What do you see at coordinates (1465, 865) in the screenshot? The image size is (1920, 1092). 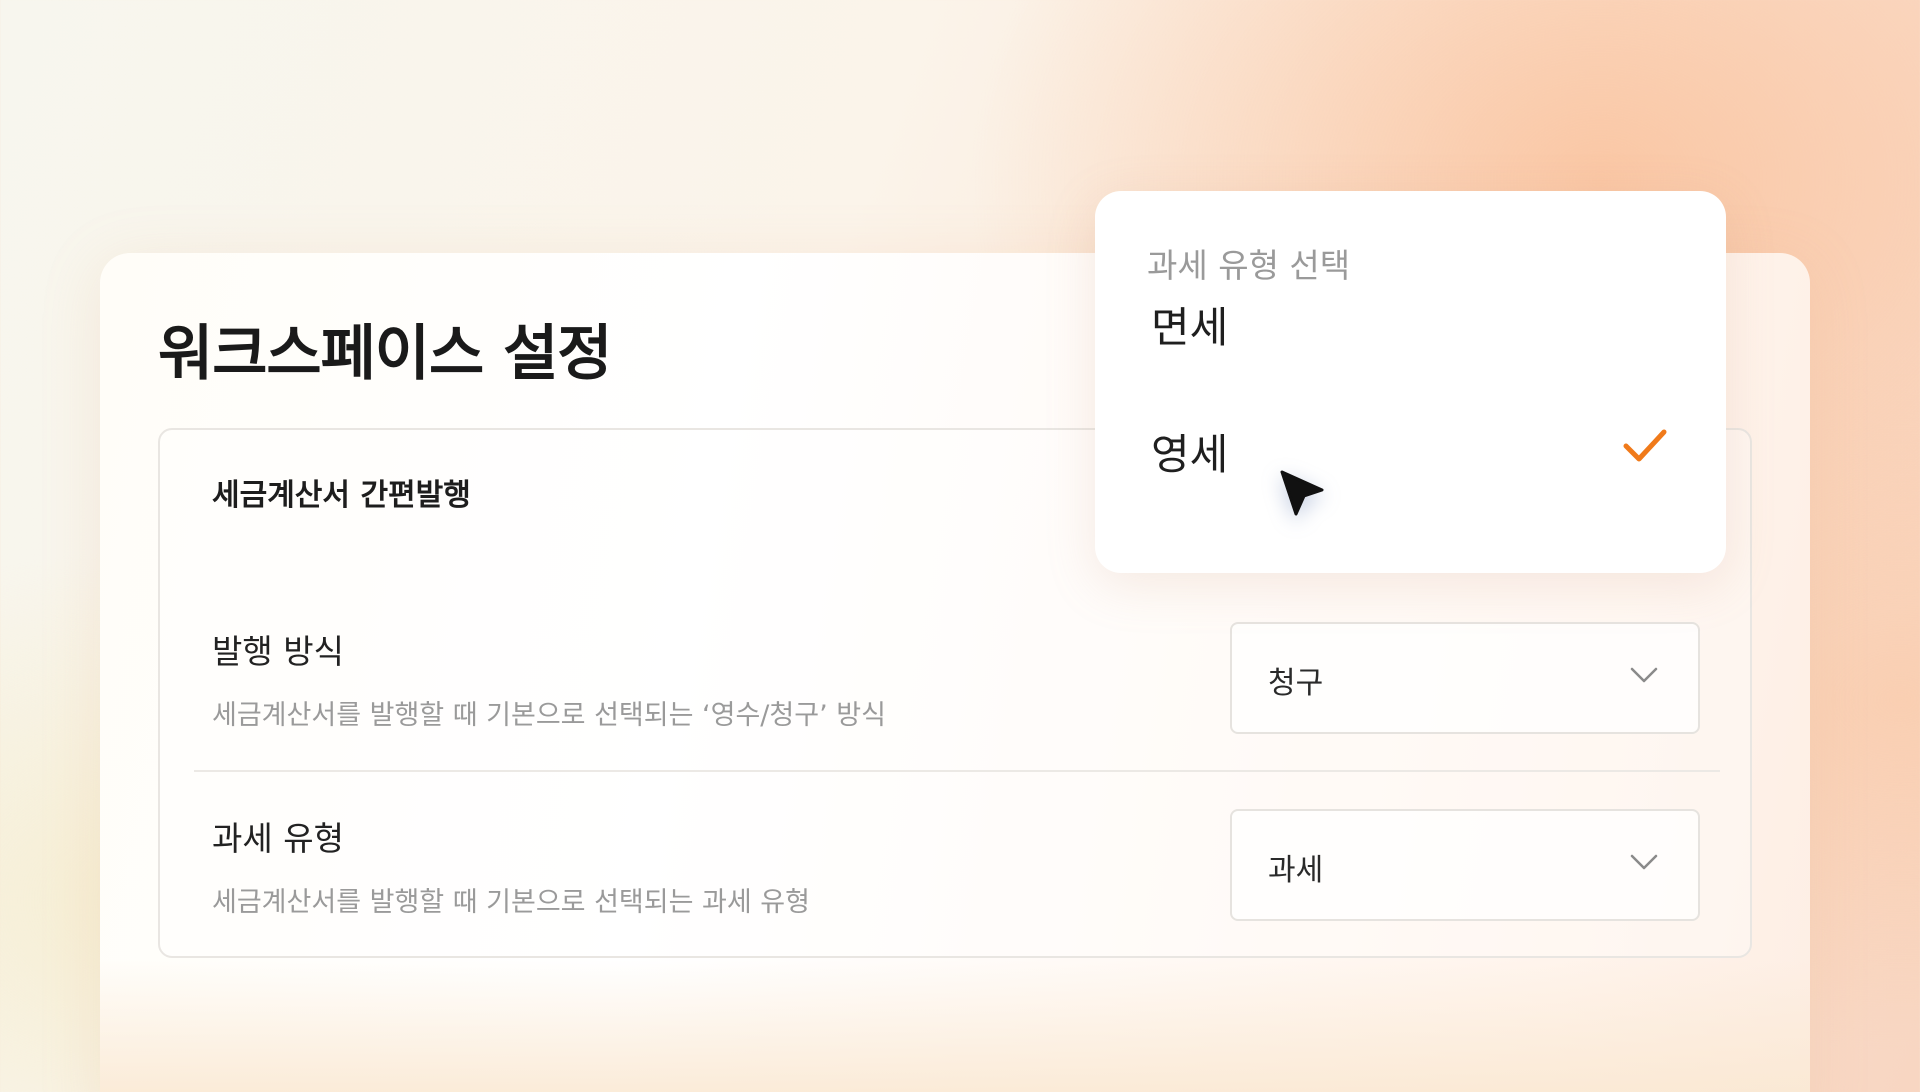 I see `tax-type-select: 과세` at bounding box center [1465, 865].